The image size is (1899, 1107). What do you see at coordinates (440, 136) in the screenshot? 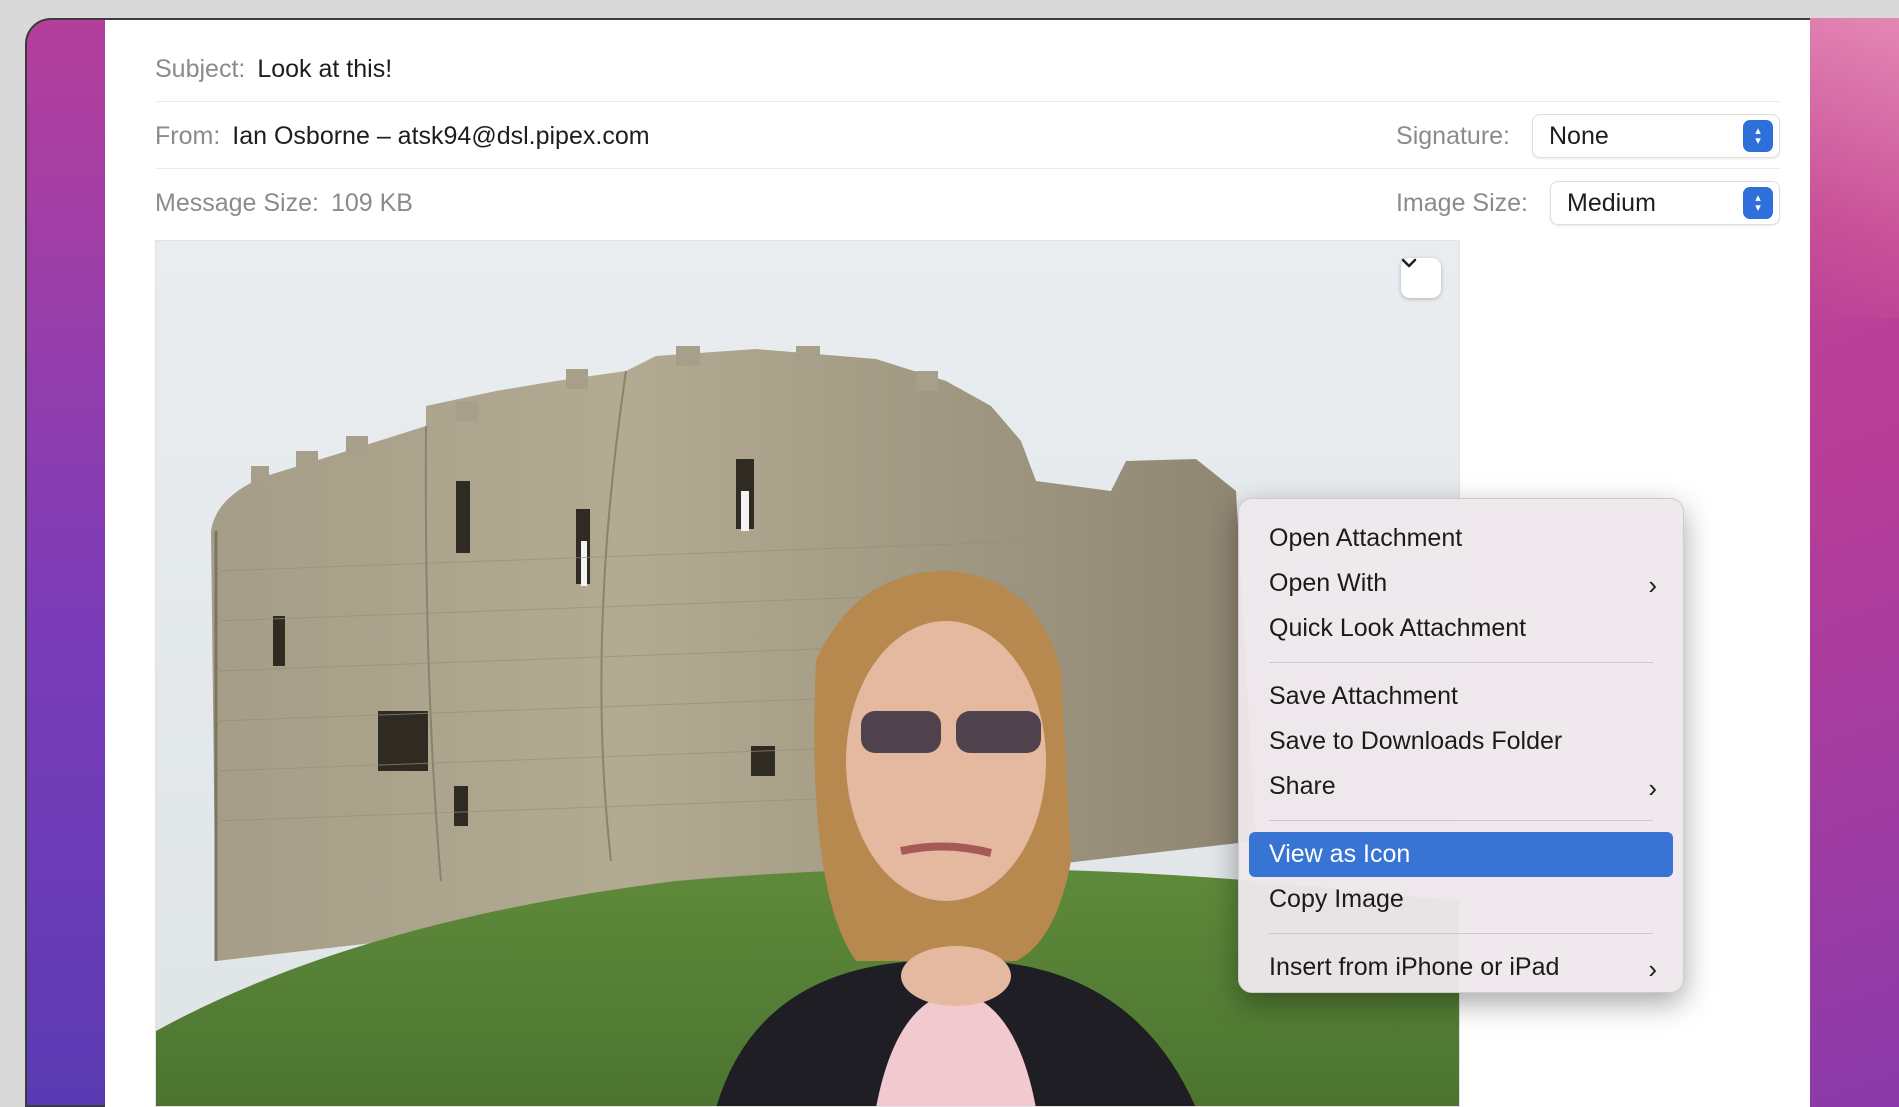
I see `from-field: Ian Osborne – atsk94@dsl.pipex.com` at bounding box center [440, 136].